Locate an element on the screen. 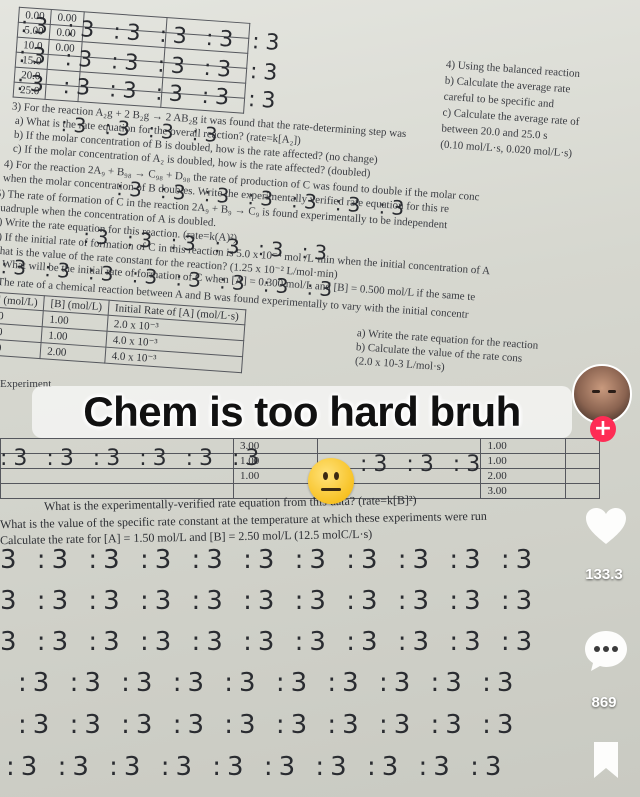 This screenshot has width=640, height=797. follow-plus-button: + is located at coordinates (603, 429).